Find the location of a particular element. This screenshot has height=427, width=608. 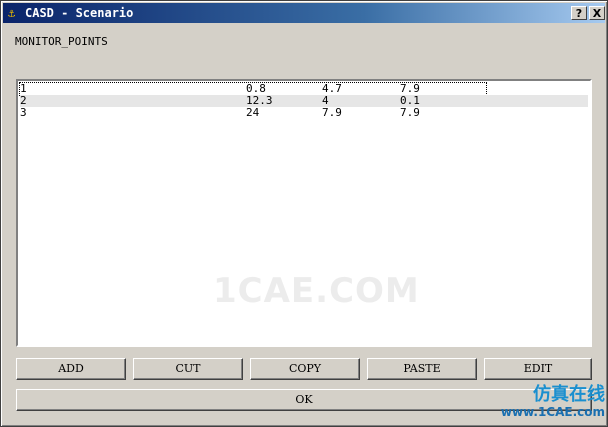

app-icon: ⚓ is located at coordinates (12, 13).